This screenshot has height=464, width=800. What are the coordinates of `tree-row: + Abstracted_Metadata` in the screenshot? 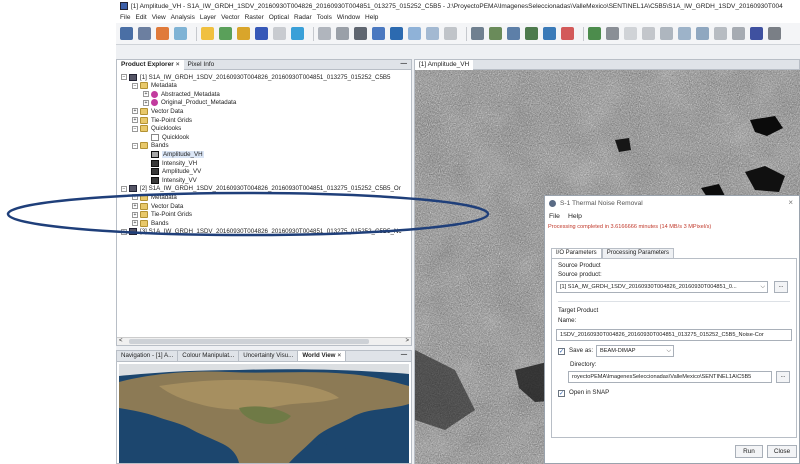 It's located at (181, 94).